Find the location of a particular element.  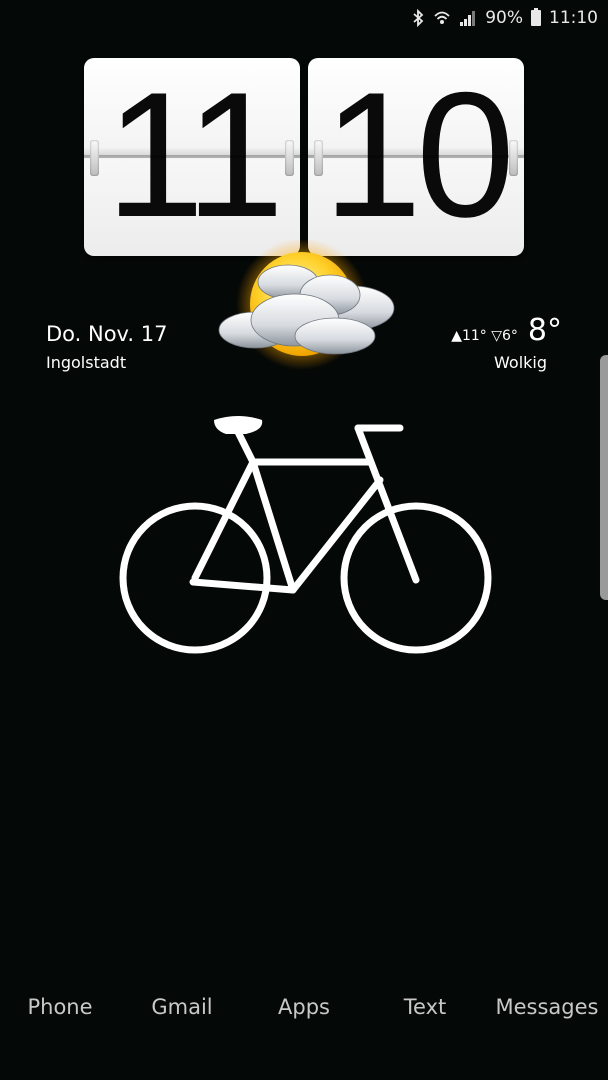

app-dock: Phone Gmail Apps Text Messages is located at coordinates (304, 1015).